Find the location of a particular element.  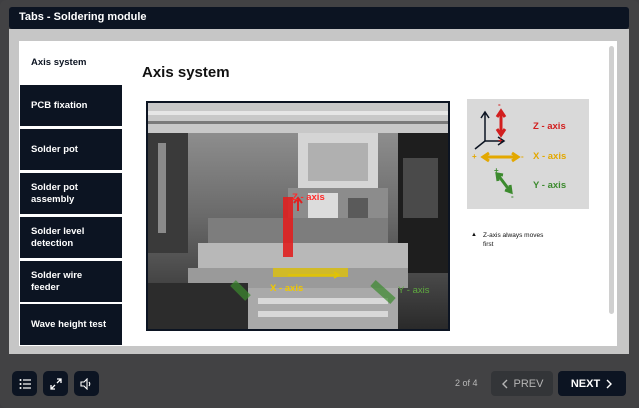

list-icon is located at coordinates (25, 383).